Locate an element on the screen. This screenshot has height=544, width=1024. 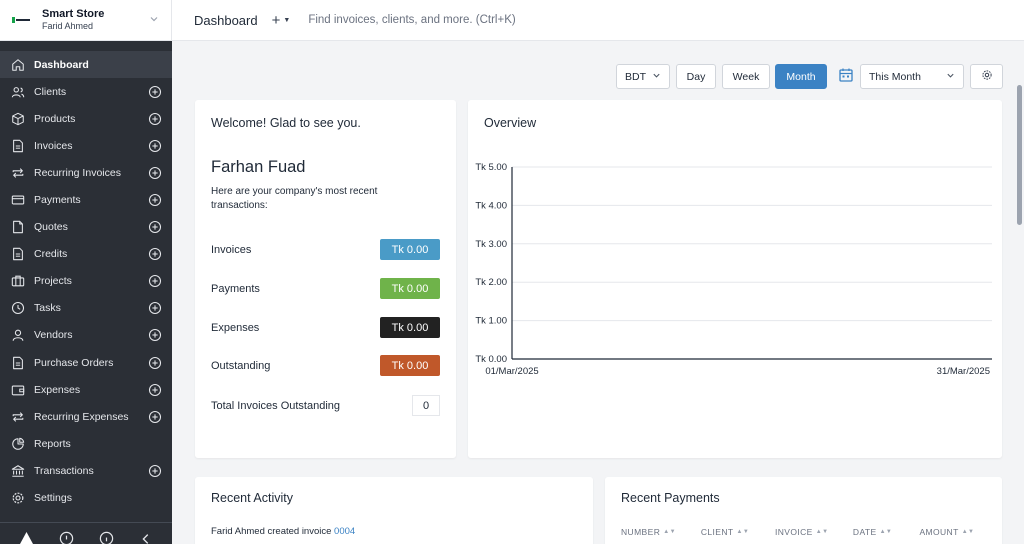
sidebar-item-label: Invoices is located at coordinates (53, 145).